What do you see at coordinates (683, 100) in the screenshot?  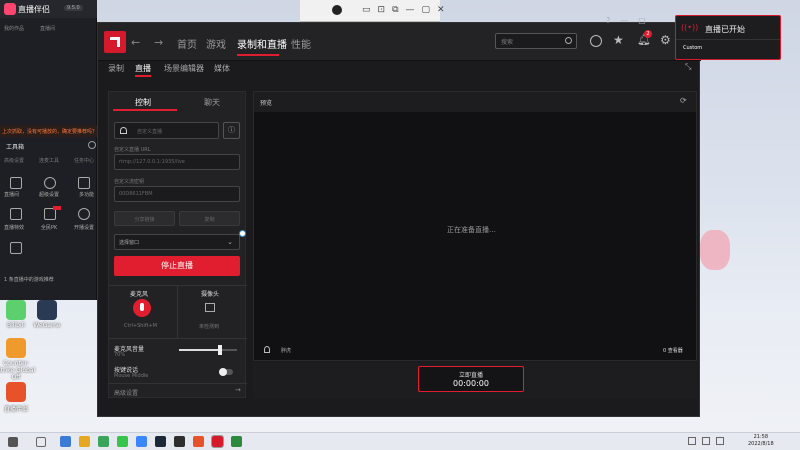 I see `refresh-icon: ⟳` at bounding box center [683, 100].